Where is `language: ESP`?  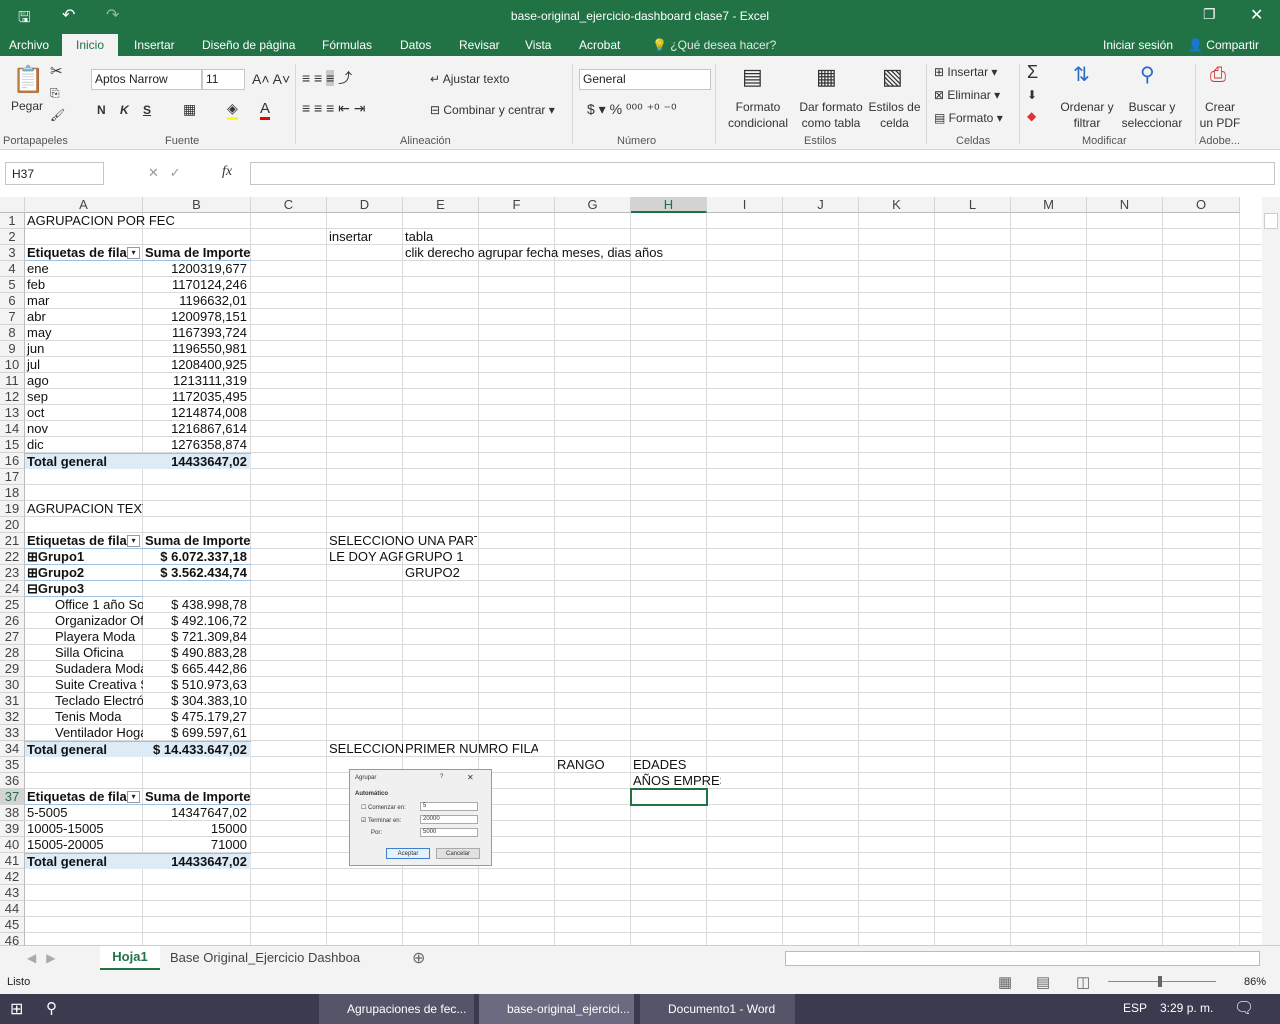 language: ESP is located at coordinates (1135, 1008).